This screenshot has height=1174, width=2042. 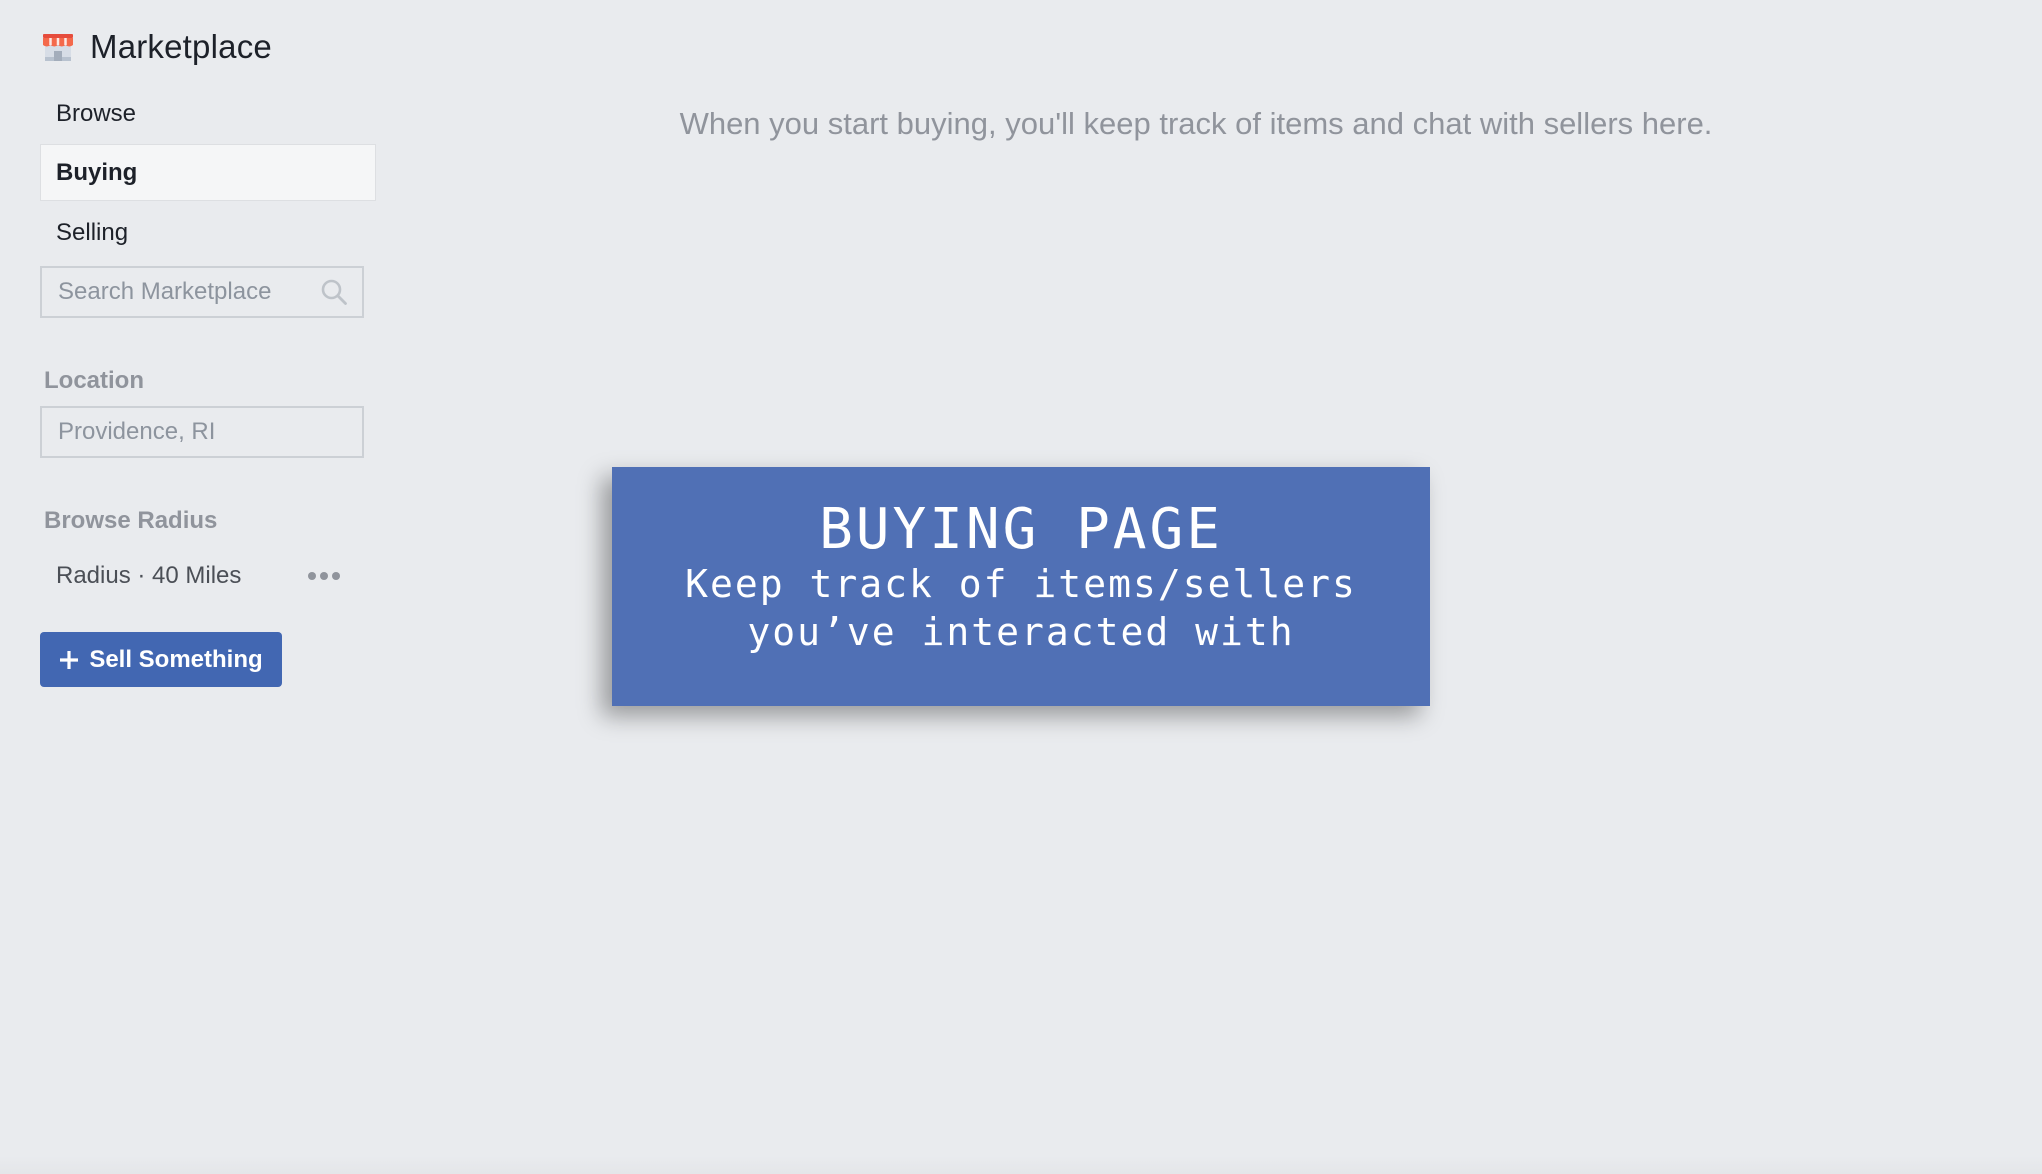 What do you see at coordinates (69, 659) in the screenshot?
I see `plus-icon` at bounding box center [69, 659].